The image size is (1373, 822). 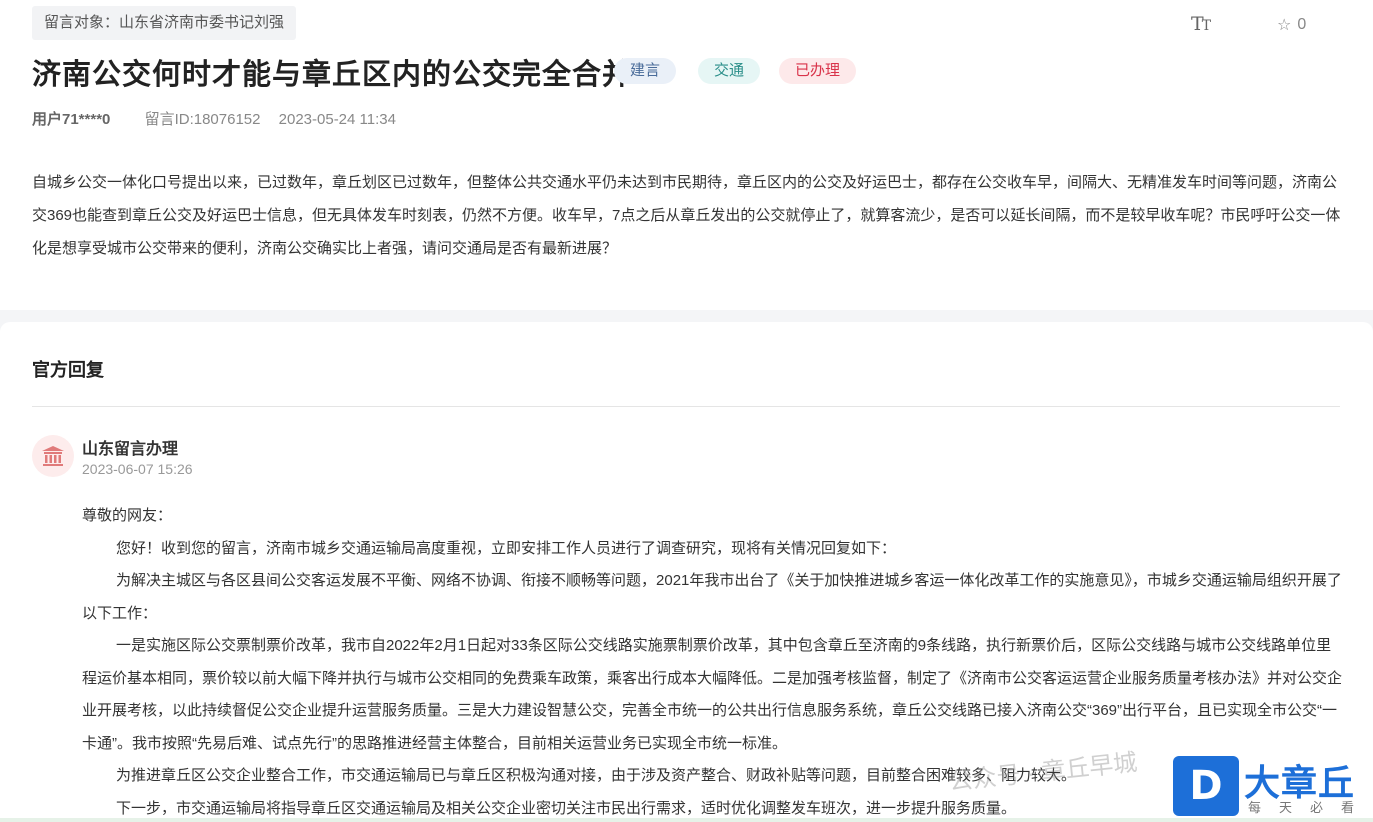 What do you see at coordinates (332, 75) in the screenshot?
I see `page-title: 济南公交何时才能与章丘区内的公交完全合并` at bounding box center [332, 75].